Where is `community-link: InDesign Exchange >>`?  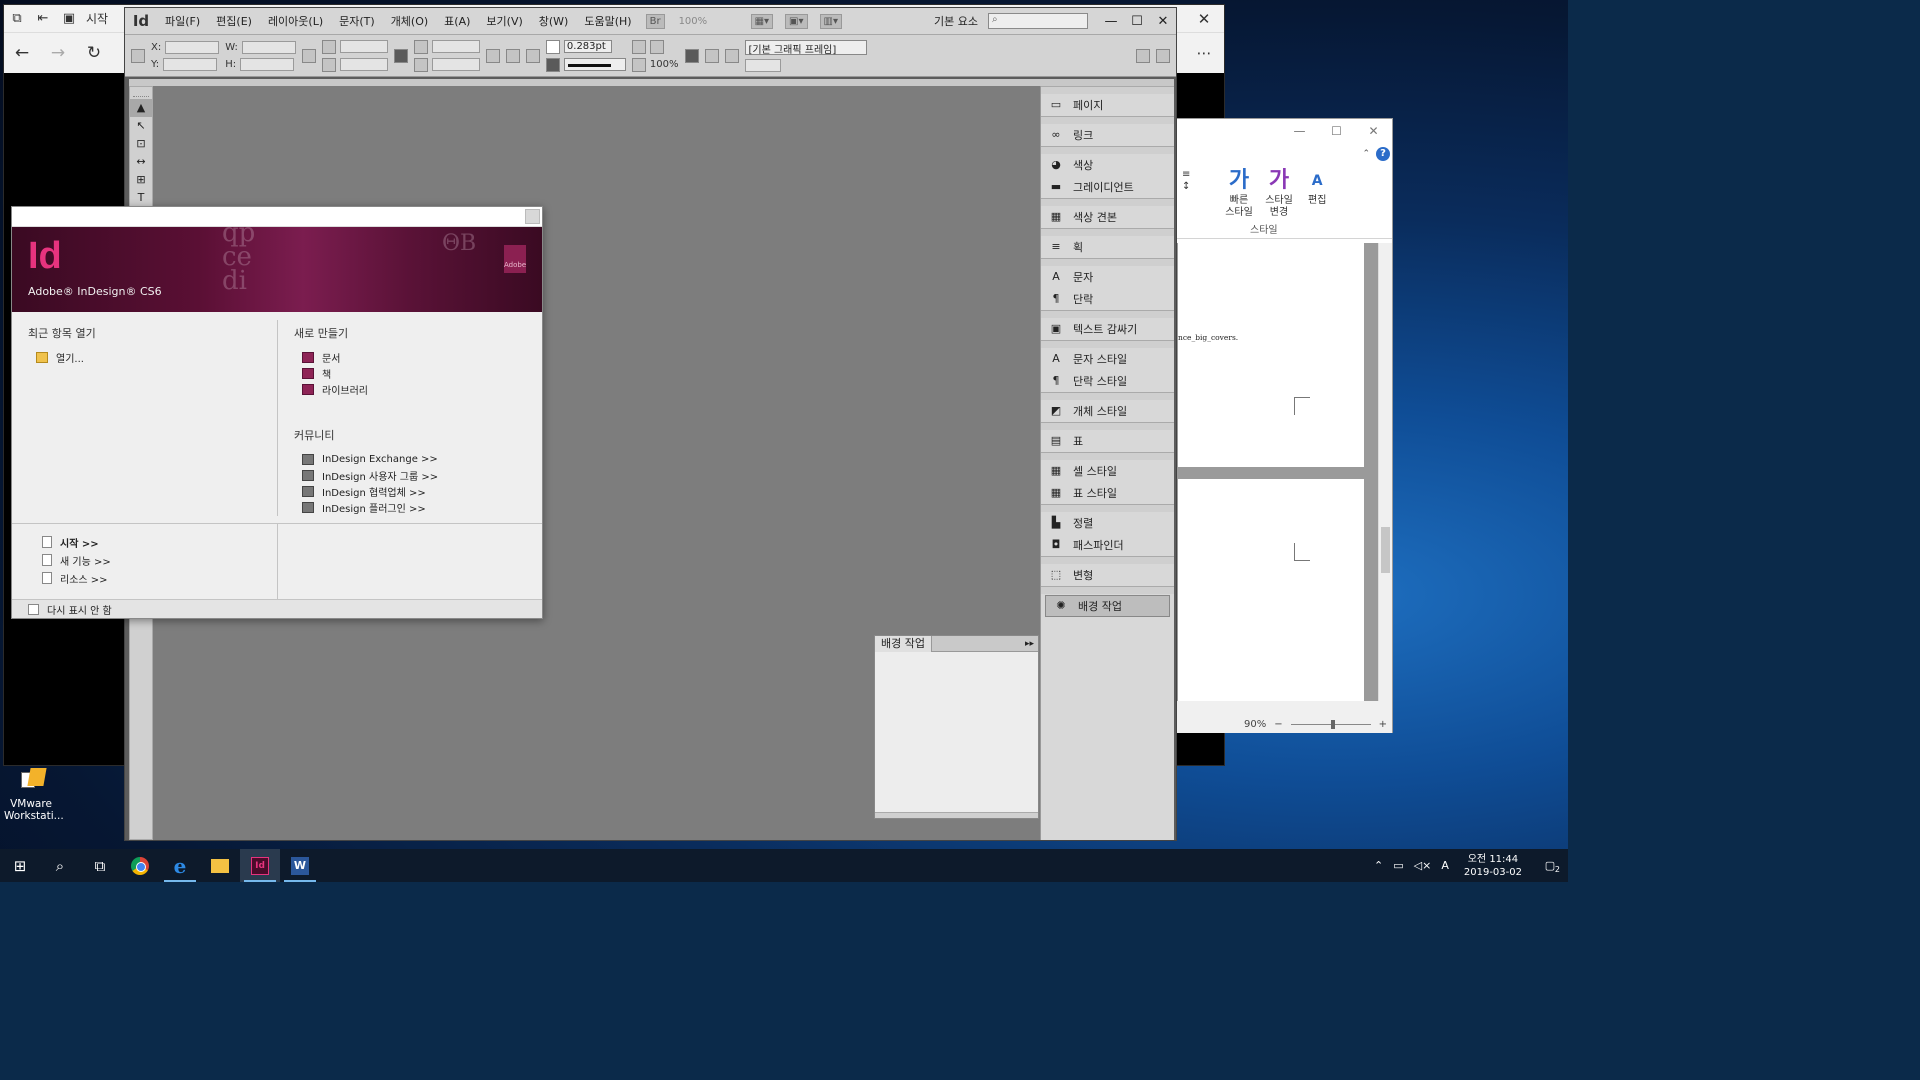
community-link: InDesign Exchange >> is located at coordinates (366, 459).